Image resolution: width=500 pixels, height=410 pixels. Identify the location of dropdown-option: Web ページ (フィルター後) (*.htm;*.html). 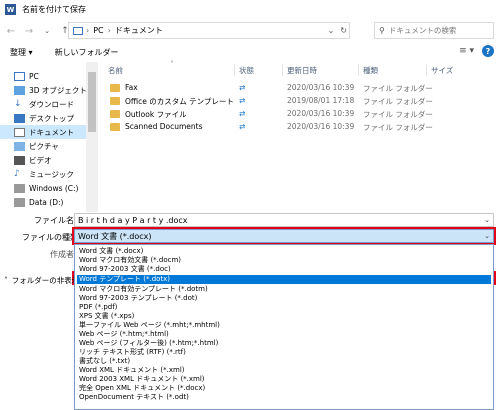
(284, 343).